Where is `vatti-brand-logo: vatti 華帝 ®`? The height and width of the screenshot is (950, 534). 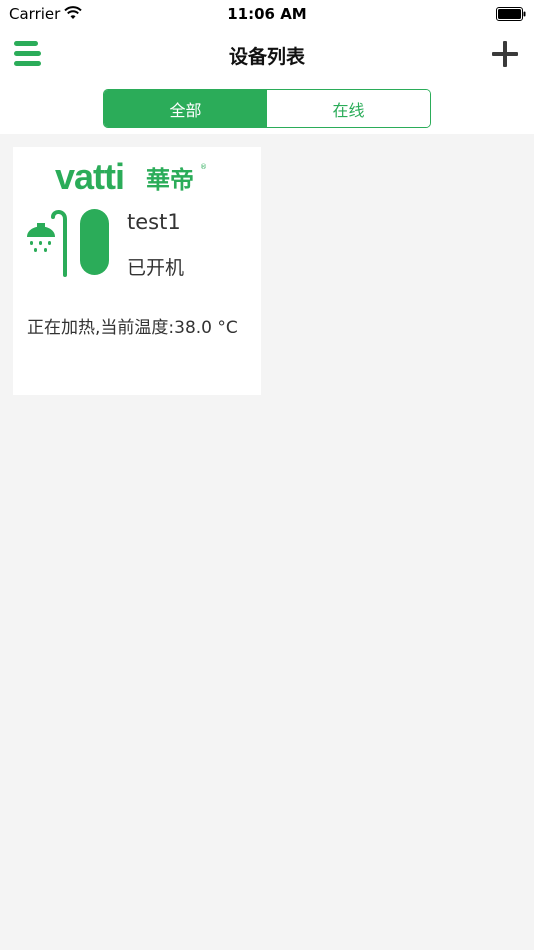 vatti-brand-logo: vatti 華帝 ® is located at coordinates (131, 175).